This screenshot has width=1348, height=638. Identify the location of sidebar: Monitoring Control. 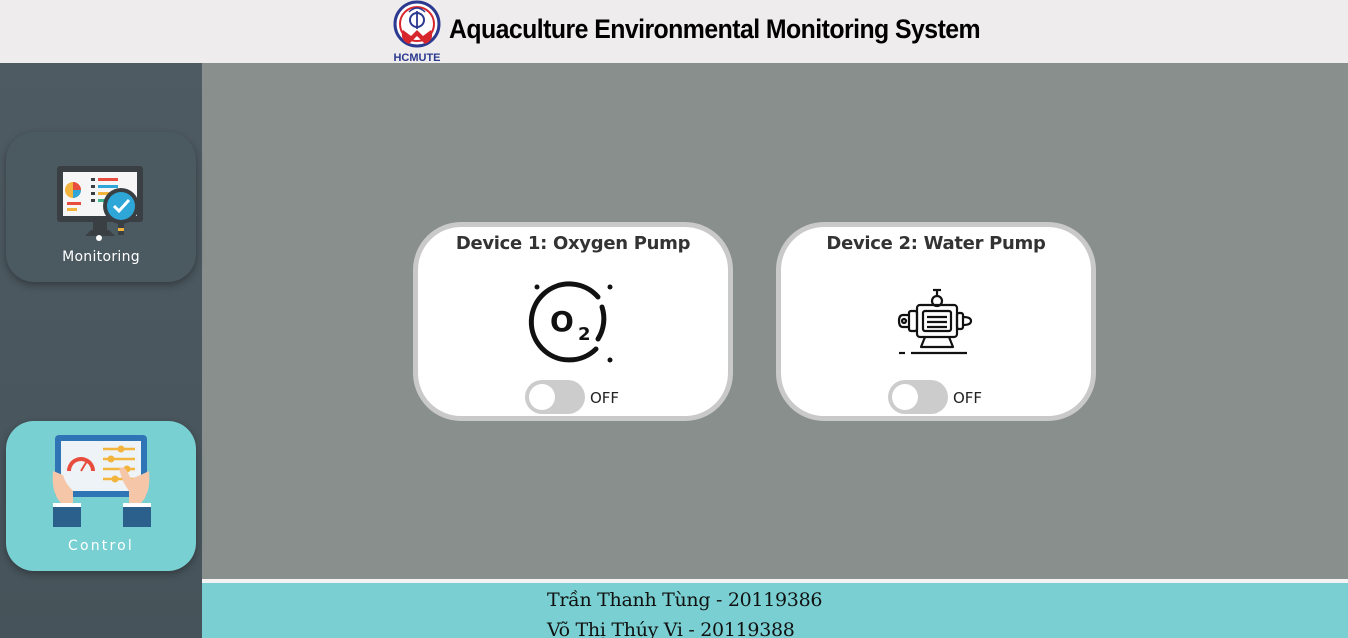
(101, 350).